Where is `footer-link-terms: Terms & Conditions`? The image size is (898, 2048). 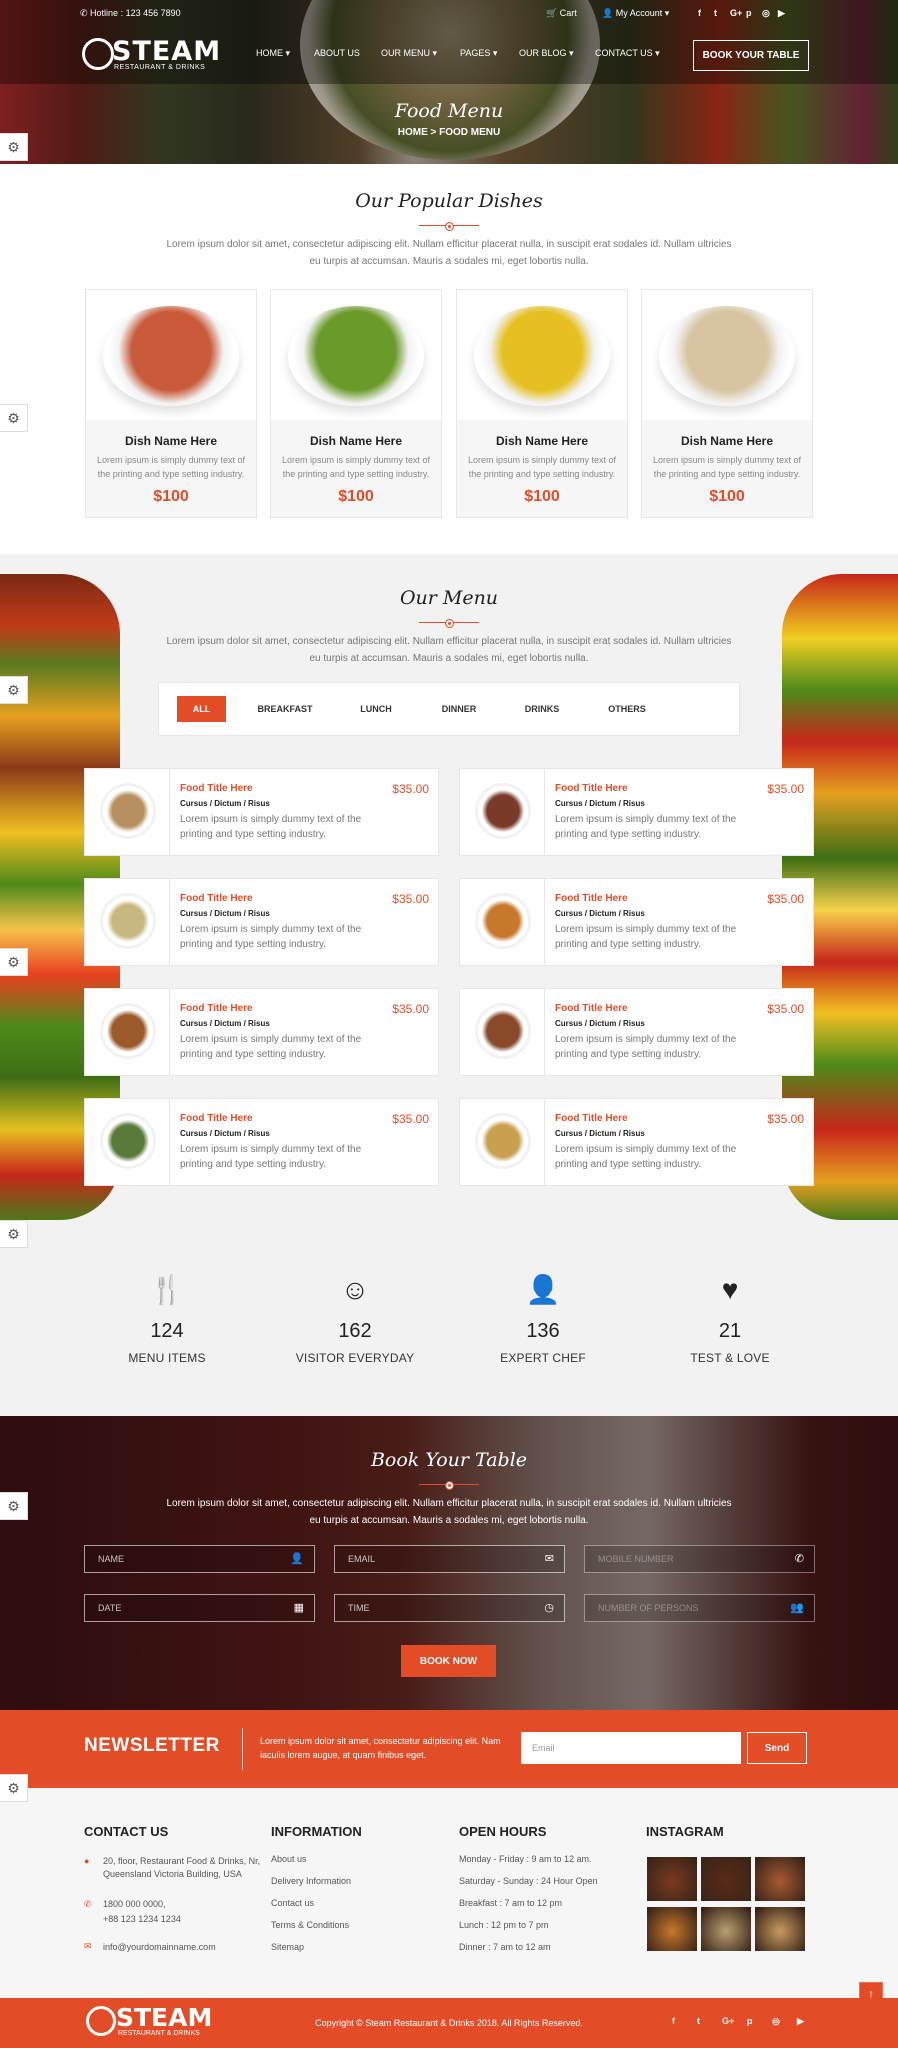 footer-link-terms: Terms & Conditions is located at coordinates (310, 1925).